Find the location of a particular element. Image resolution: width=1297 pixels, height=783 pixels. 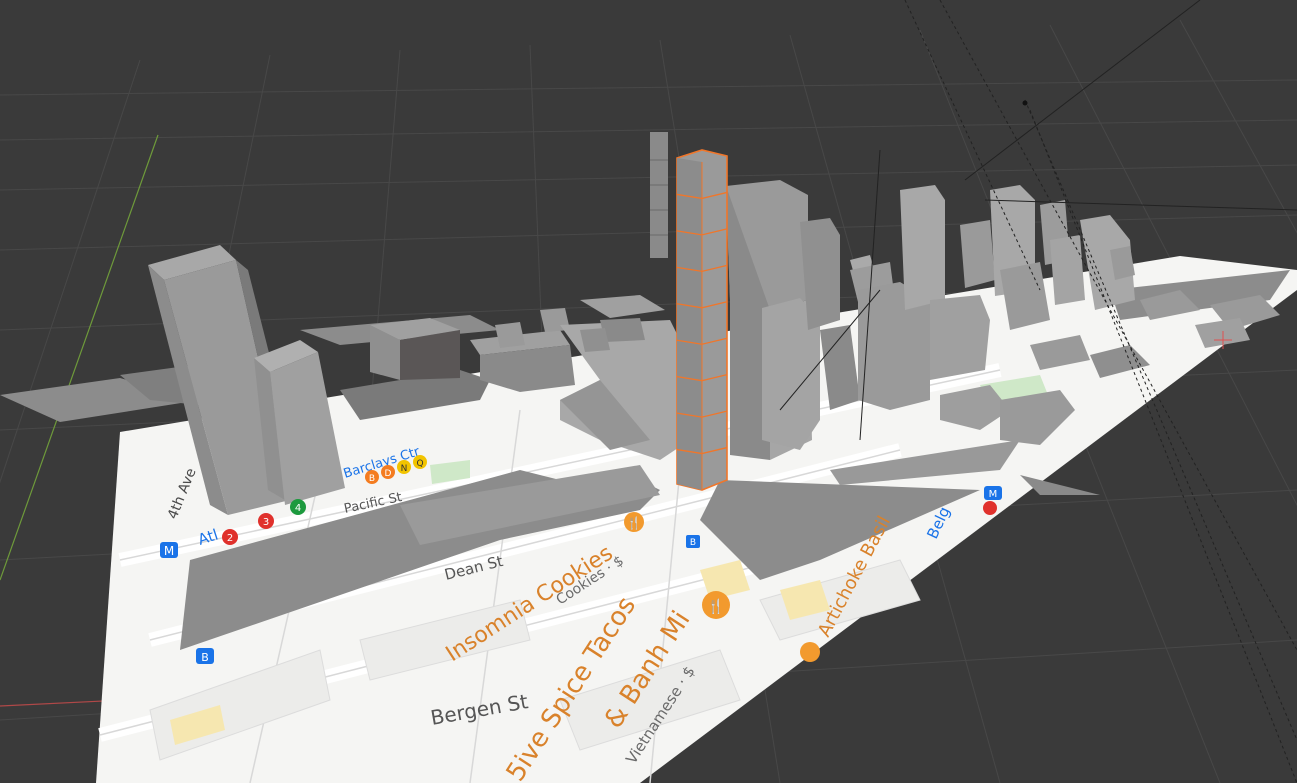

subway-badge-d: D is located at coordinates (388, 472).